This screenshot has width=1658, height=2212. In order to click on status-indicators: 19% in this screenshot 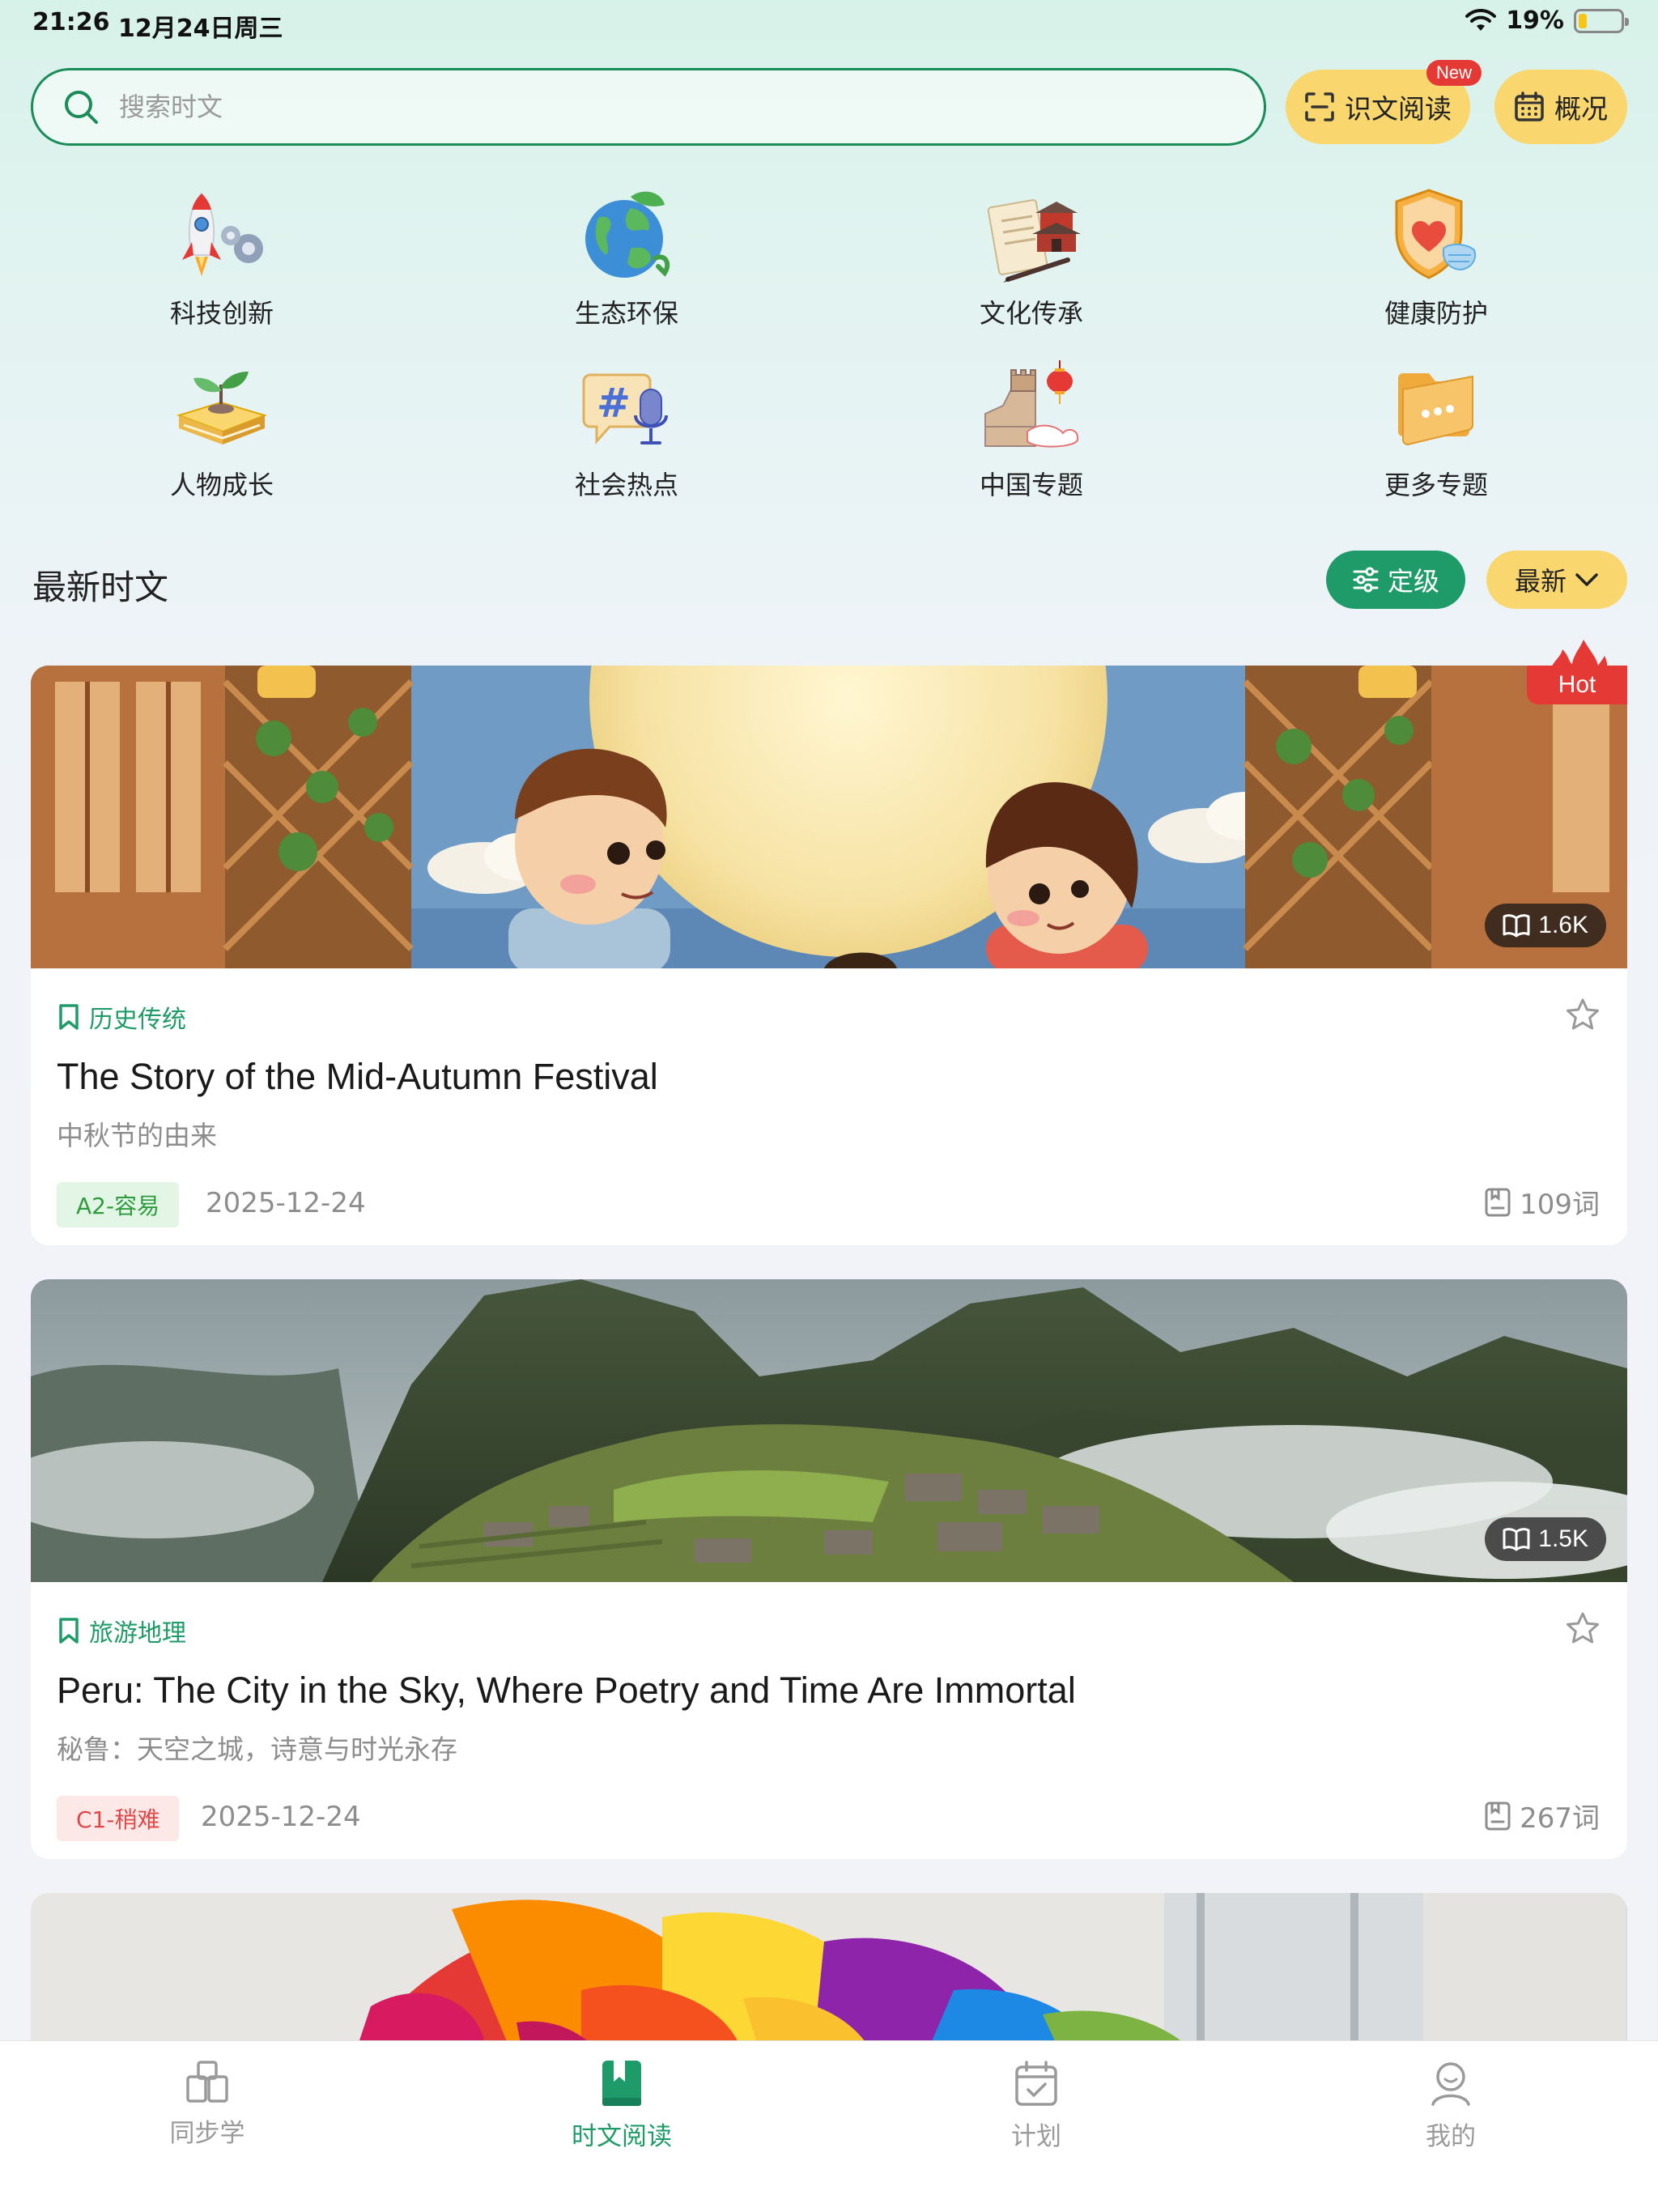, I will do `click(1547, 21)`.